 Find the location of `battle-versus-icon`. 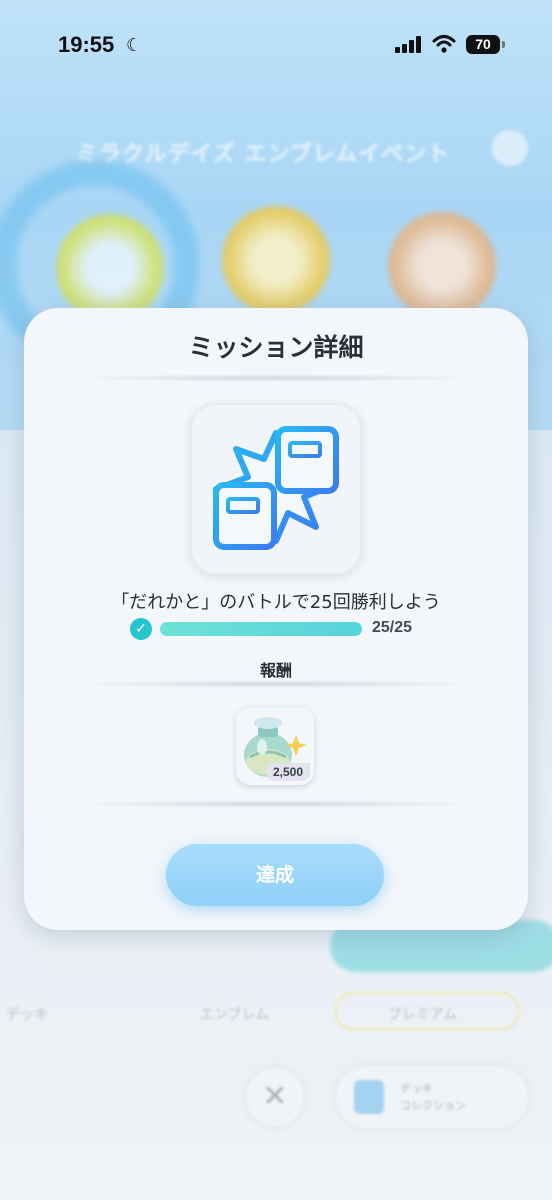

battle-versus-icon is located at coordinates (276, 488).